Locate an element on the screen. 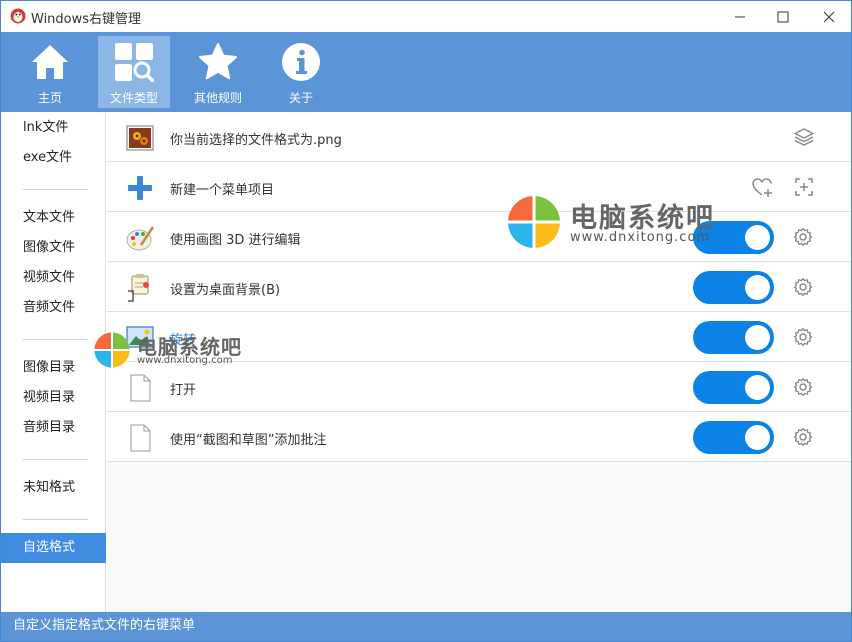 The width and height of the screenshot is (852, 642). sidebar-item-image: 图像文件 is located at coordinates (53, 248).